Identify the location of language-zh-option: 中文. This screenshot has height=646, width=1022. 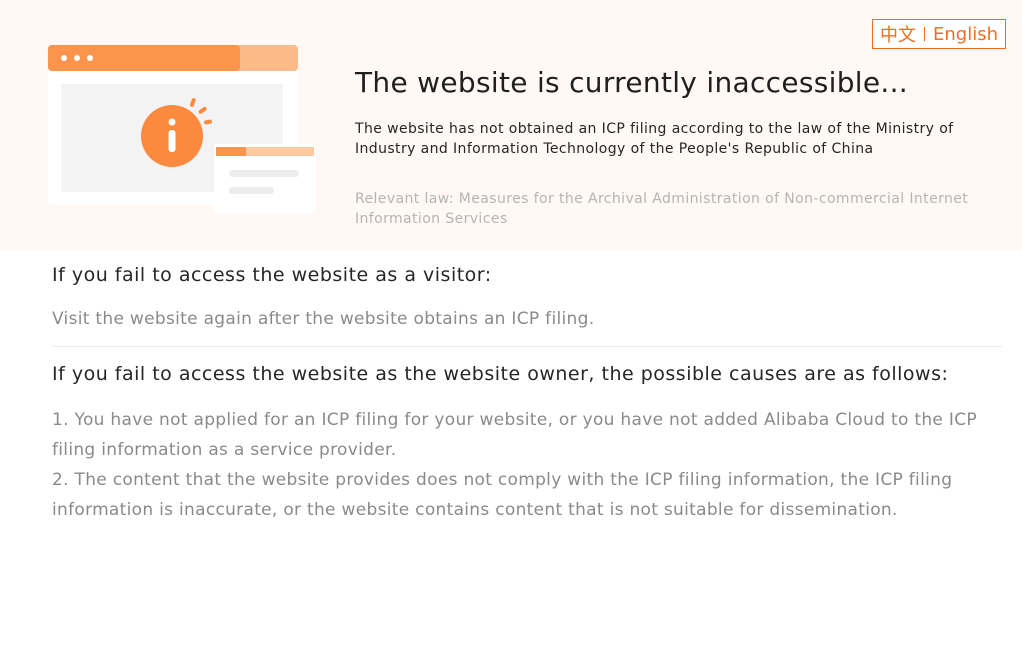
(898, 34).